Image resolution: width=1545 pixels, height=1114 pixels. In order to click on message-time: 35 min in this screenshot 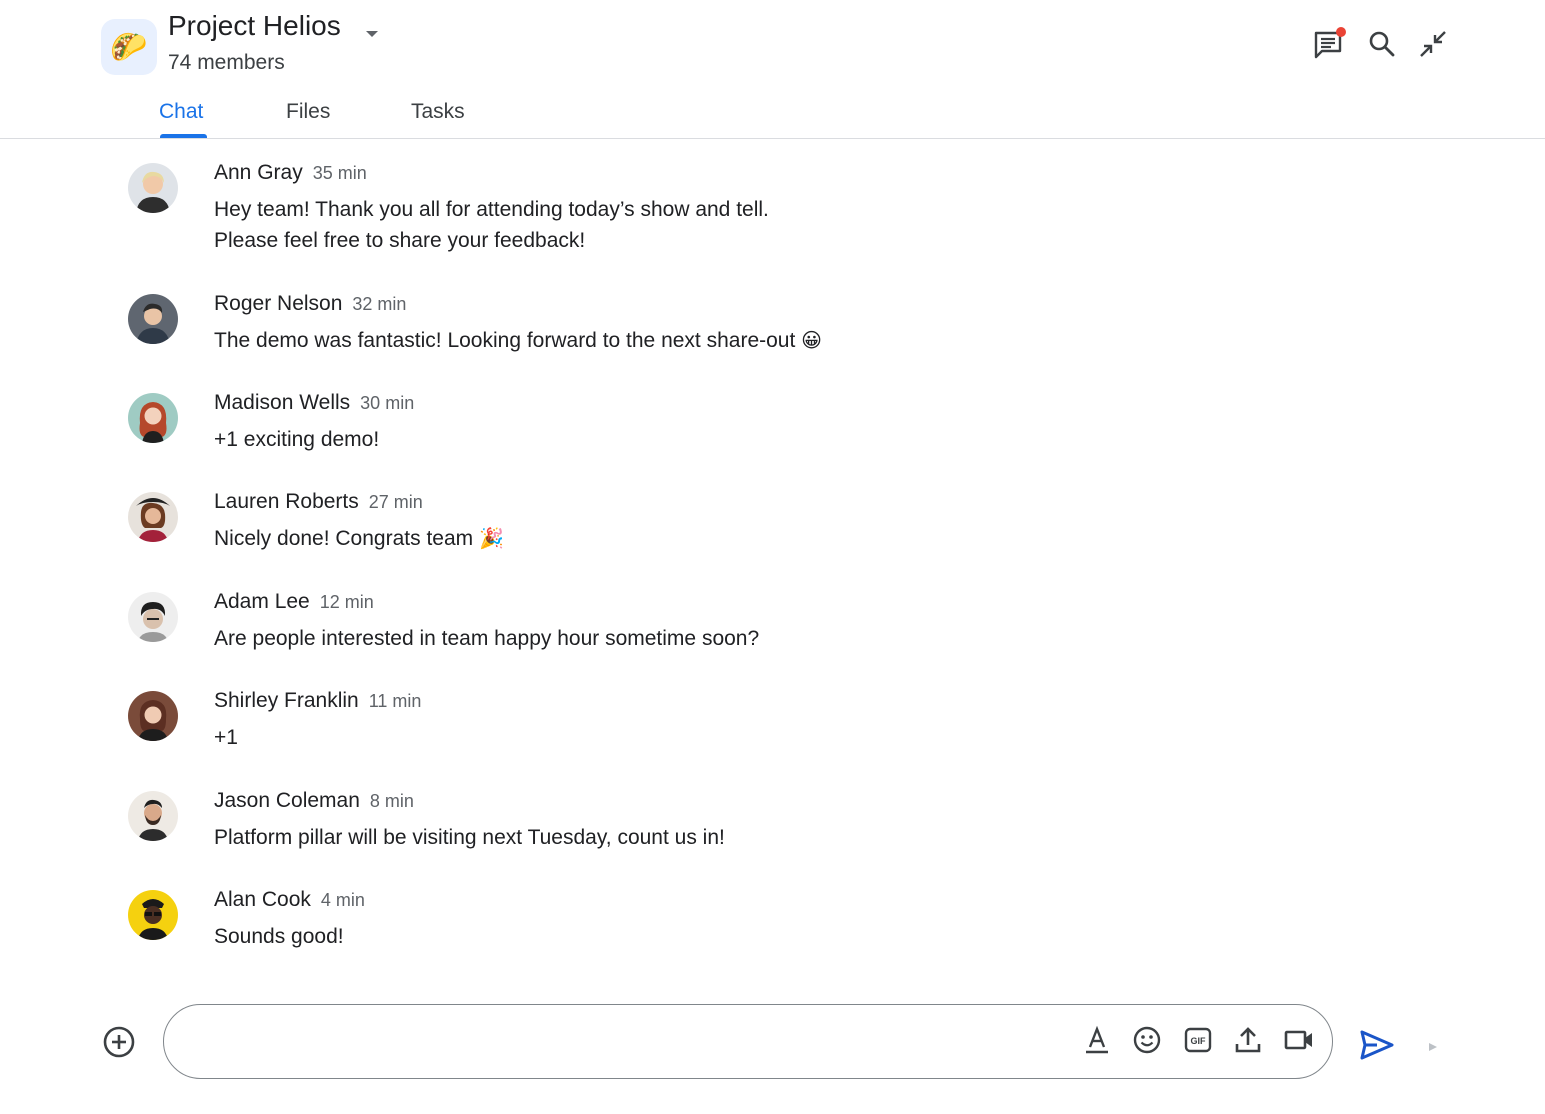, I will do `click(339, 173)`.